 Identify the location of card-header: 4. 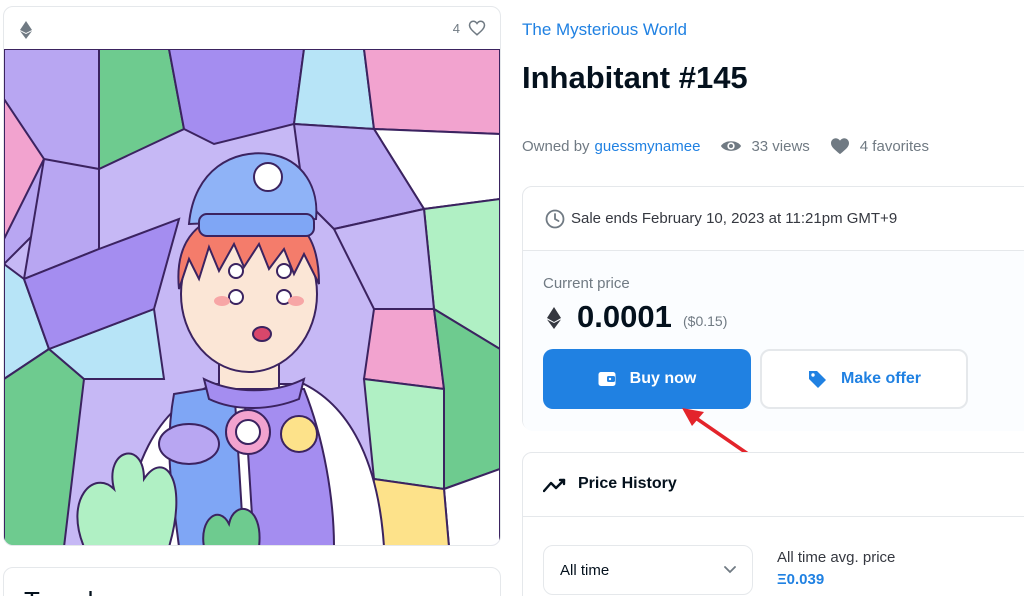
(252, 28).